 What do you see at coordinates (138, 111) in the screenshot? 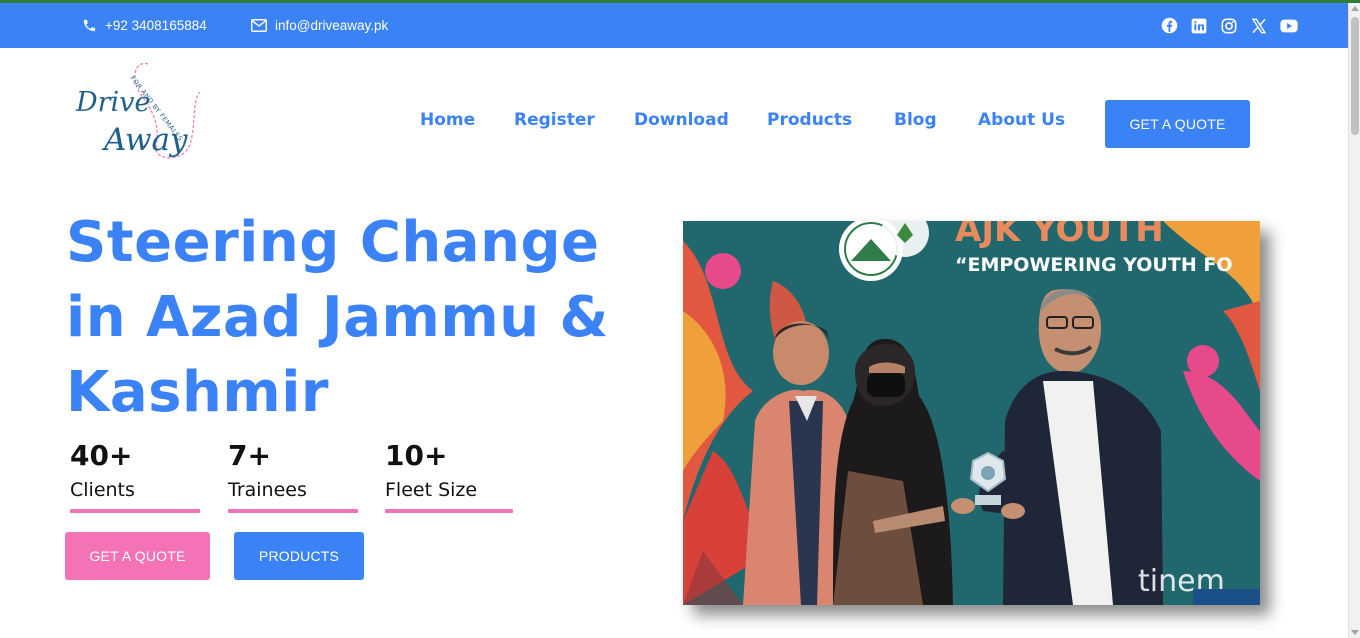
I see `drive-away-logo: Drive Away FOR AND BY FEMALES` at bounding box center [138, 111].